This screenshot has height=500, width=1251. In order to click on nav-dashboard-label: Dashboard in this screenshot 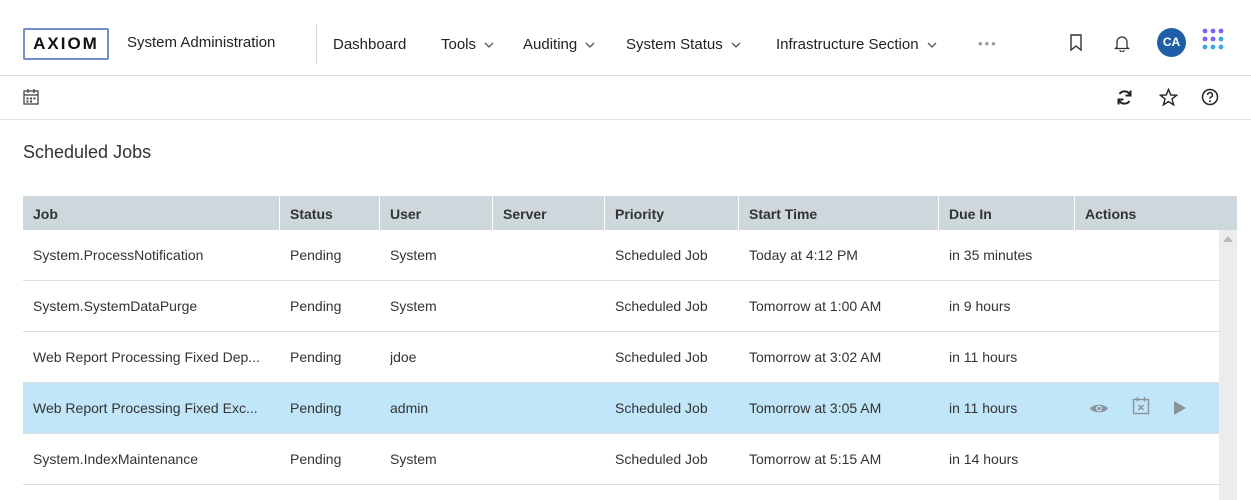, I will do `click(370, 44)`.